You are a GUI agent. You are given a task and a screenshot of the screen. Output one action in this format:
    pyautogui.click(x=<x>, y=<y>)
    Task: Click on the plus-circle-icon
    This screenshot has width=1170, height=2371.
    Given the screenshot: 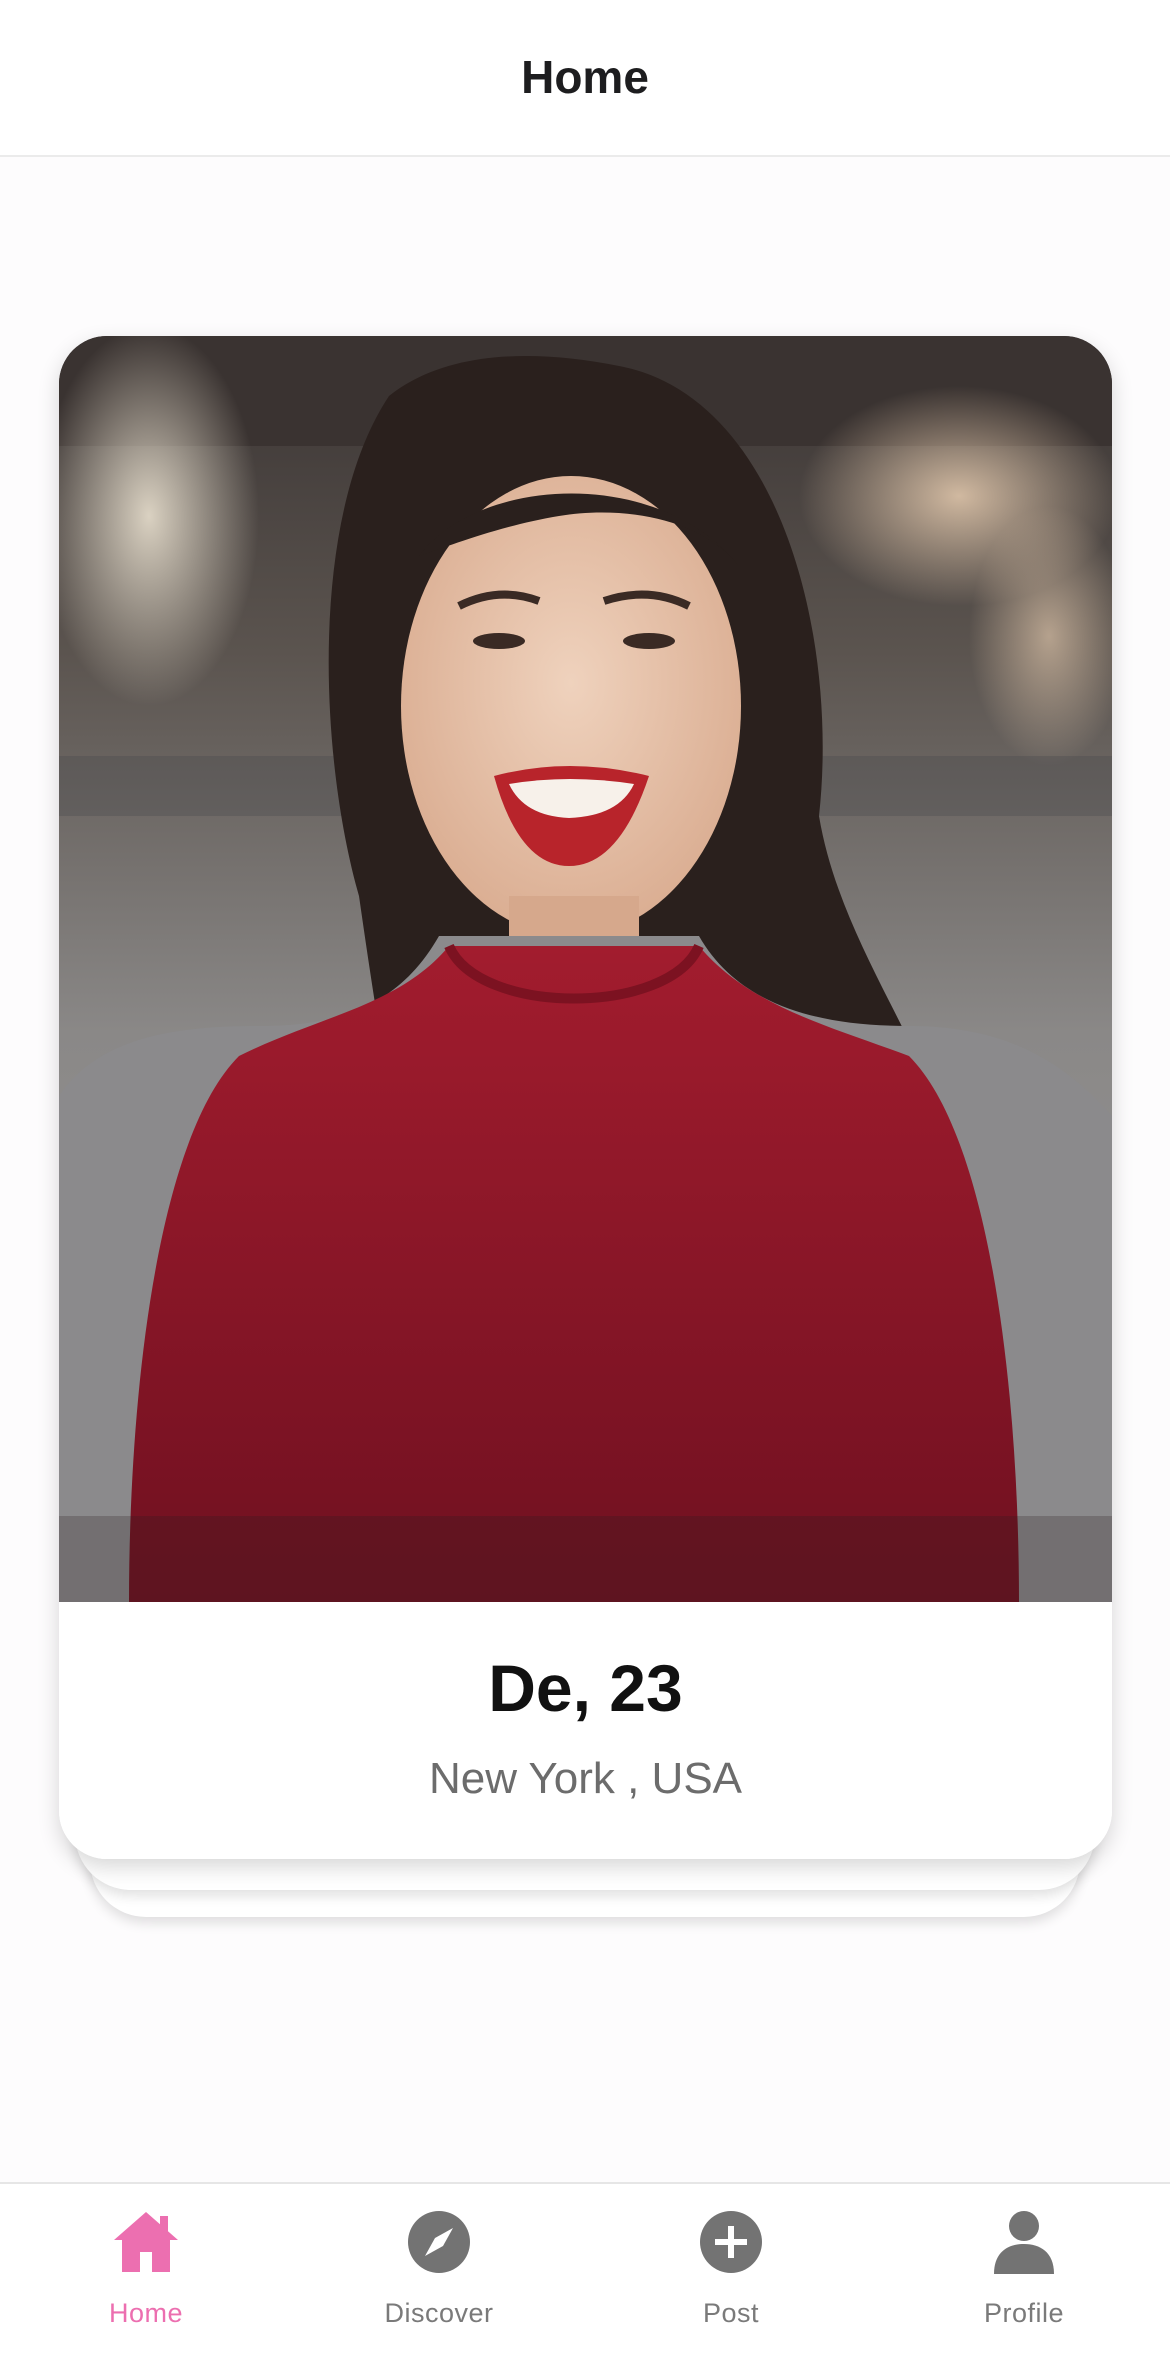 What is the action you would take?
    pyautogui.click(x=731, y=2242)
    